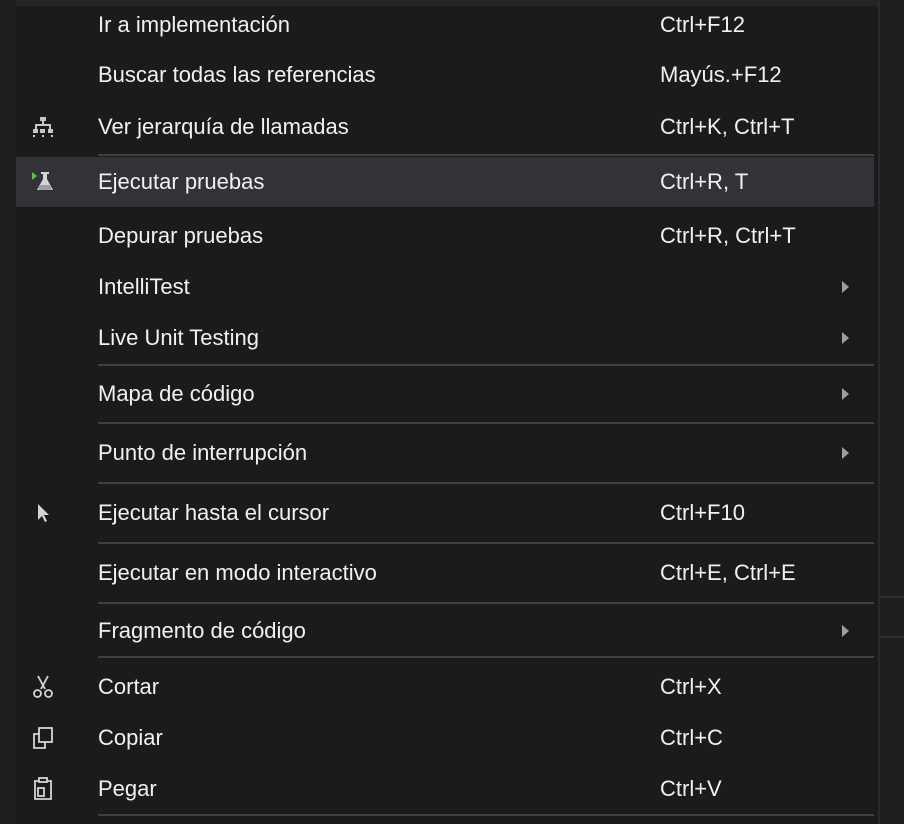 Image resolution: width=904 pixels, height=824 pixels. I want to click on cursor-arrow-icon, so click(43, 513).